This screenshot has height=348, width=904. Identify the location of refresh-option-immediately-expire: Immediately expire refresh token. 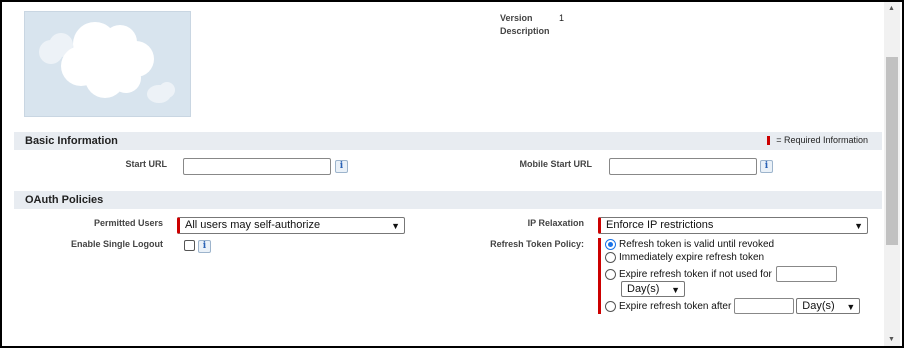
(684, 257).